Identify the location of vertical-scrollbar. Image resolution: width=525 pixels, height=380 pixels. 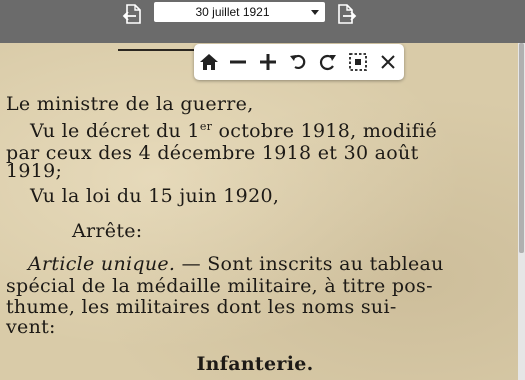
(521, 211).